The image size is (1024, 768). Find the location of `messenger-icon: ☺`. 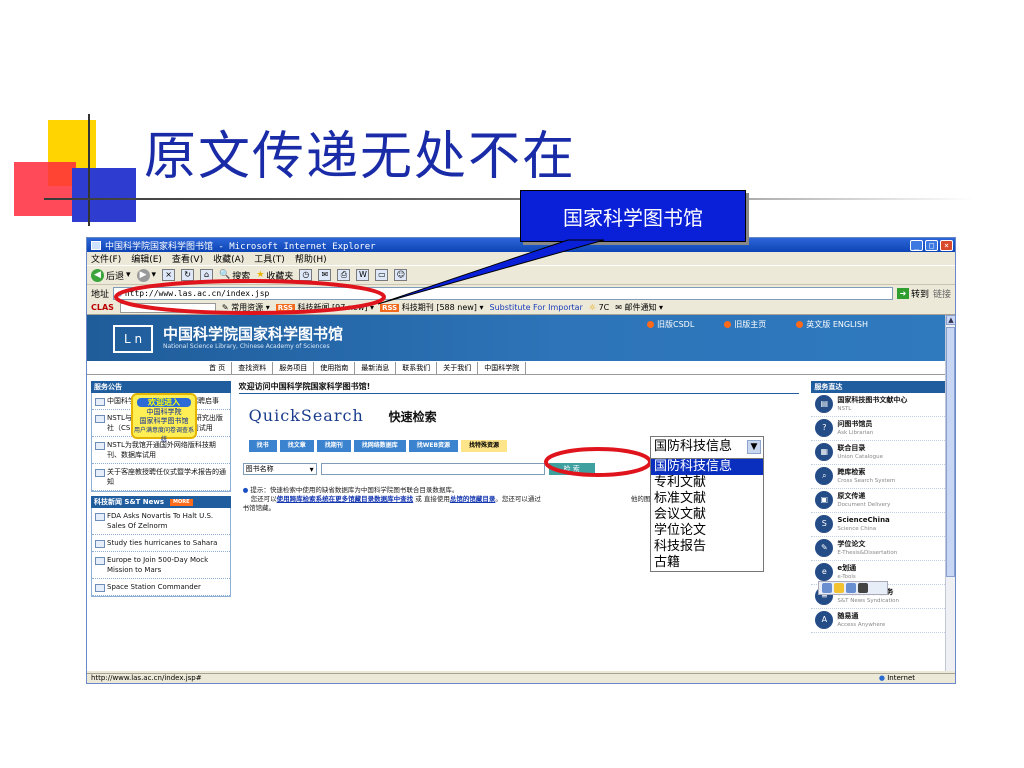

messenger-icon: ☺ is located at coordinates (401, 275).